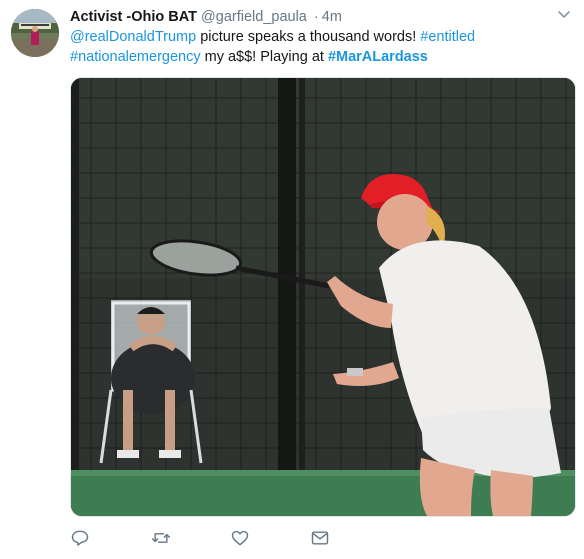 This screenshot has height=559, width=584. Describe the element at coordinates (133, 17) in the screenshot. I see `display-name: Activist -Ohio BAT` at that location.